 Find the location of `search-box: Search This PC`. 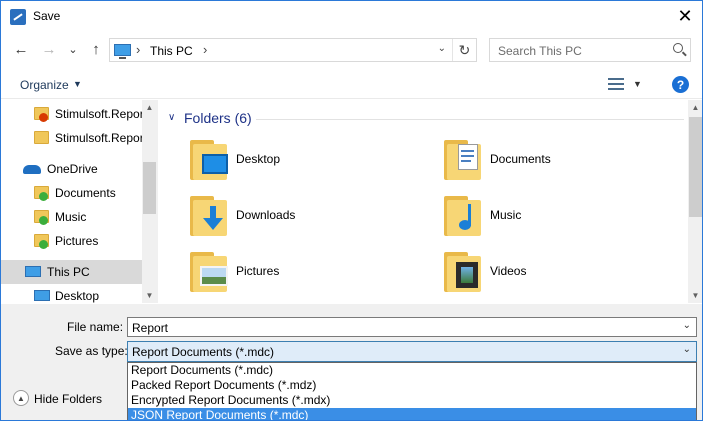

search-box: Search This PC is located at coordinates (590, 50).